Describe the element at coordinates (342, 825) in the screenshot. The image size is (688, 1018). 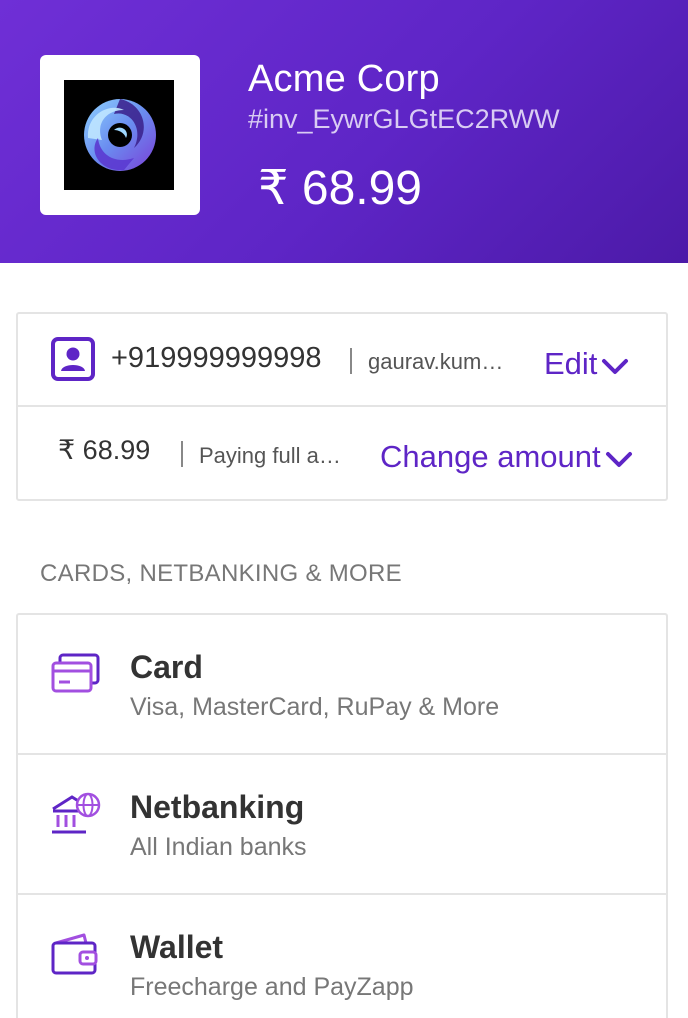
I see `method-netbanking: Netbanking All Indian banks` at that location.